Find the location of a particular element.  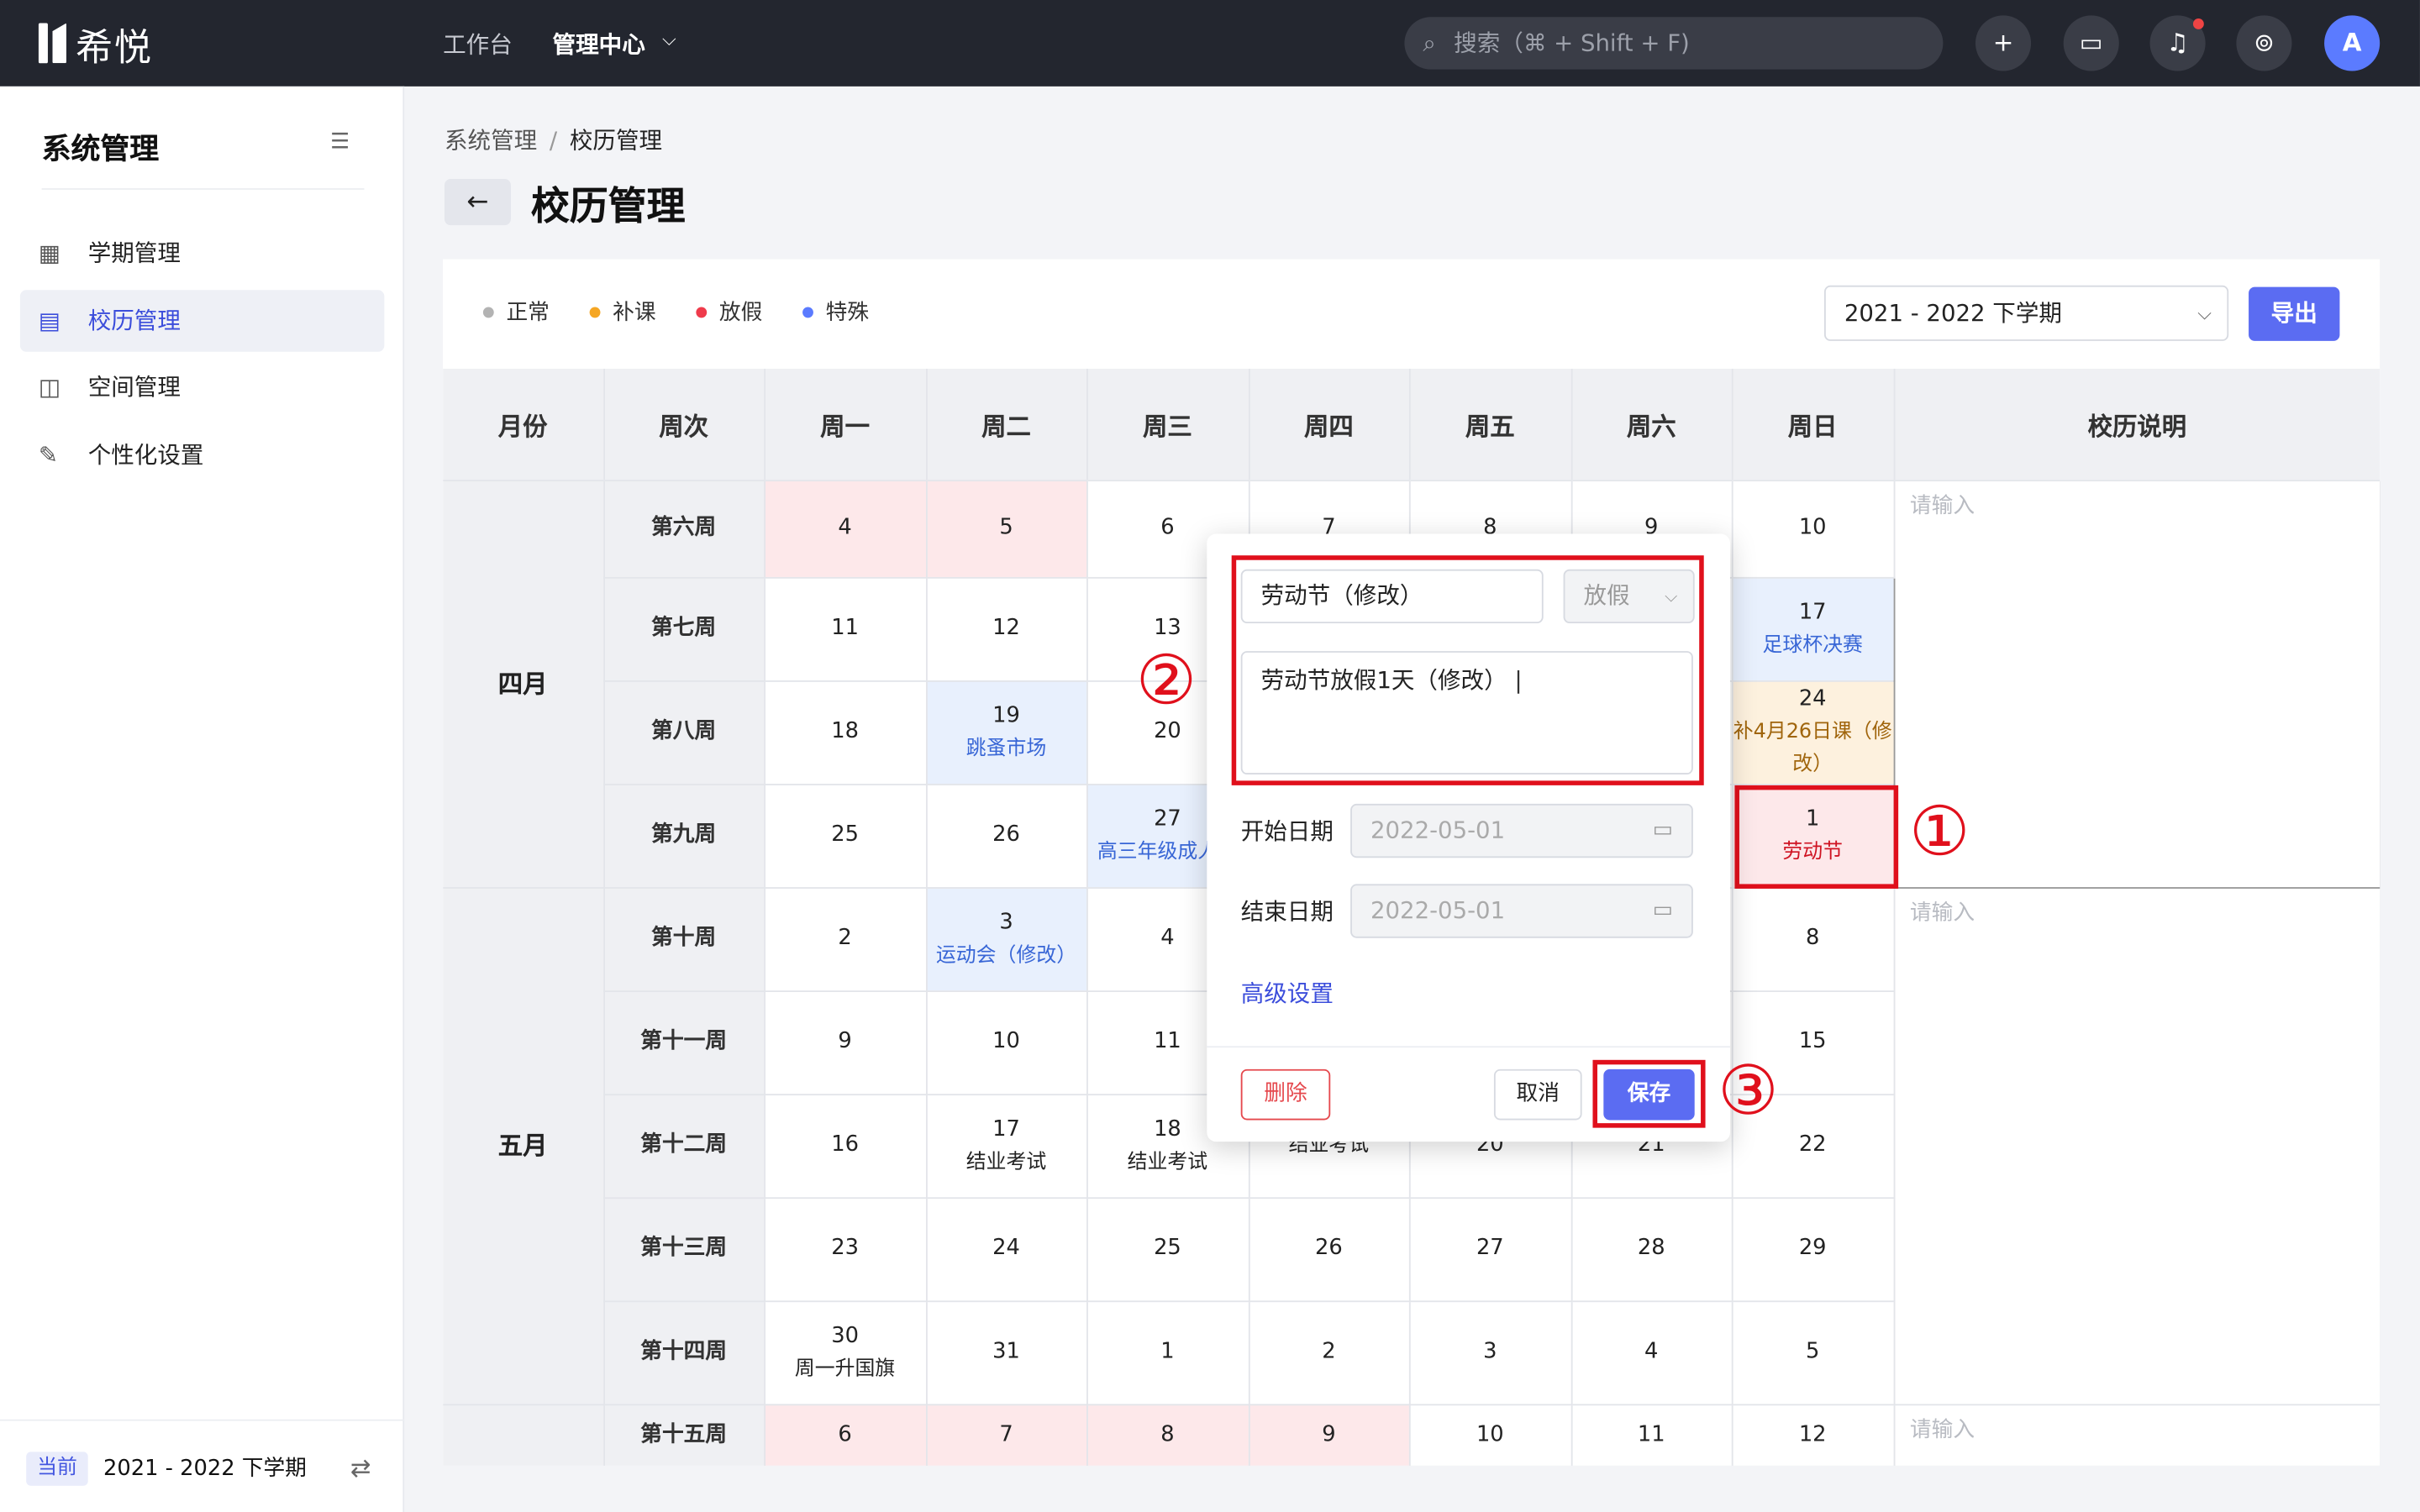

back-button: ← is located at coordinates (478, 202).